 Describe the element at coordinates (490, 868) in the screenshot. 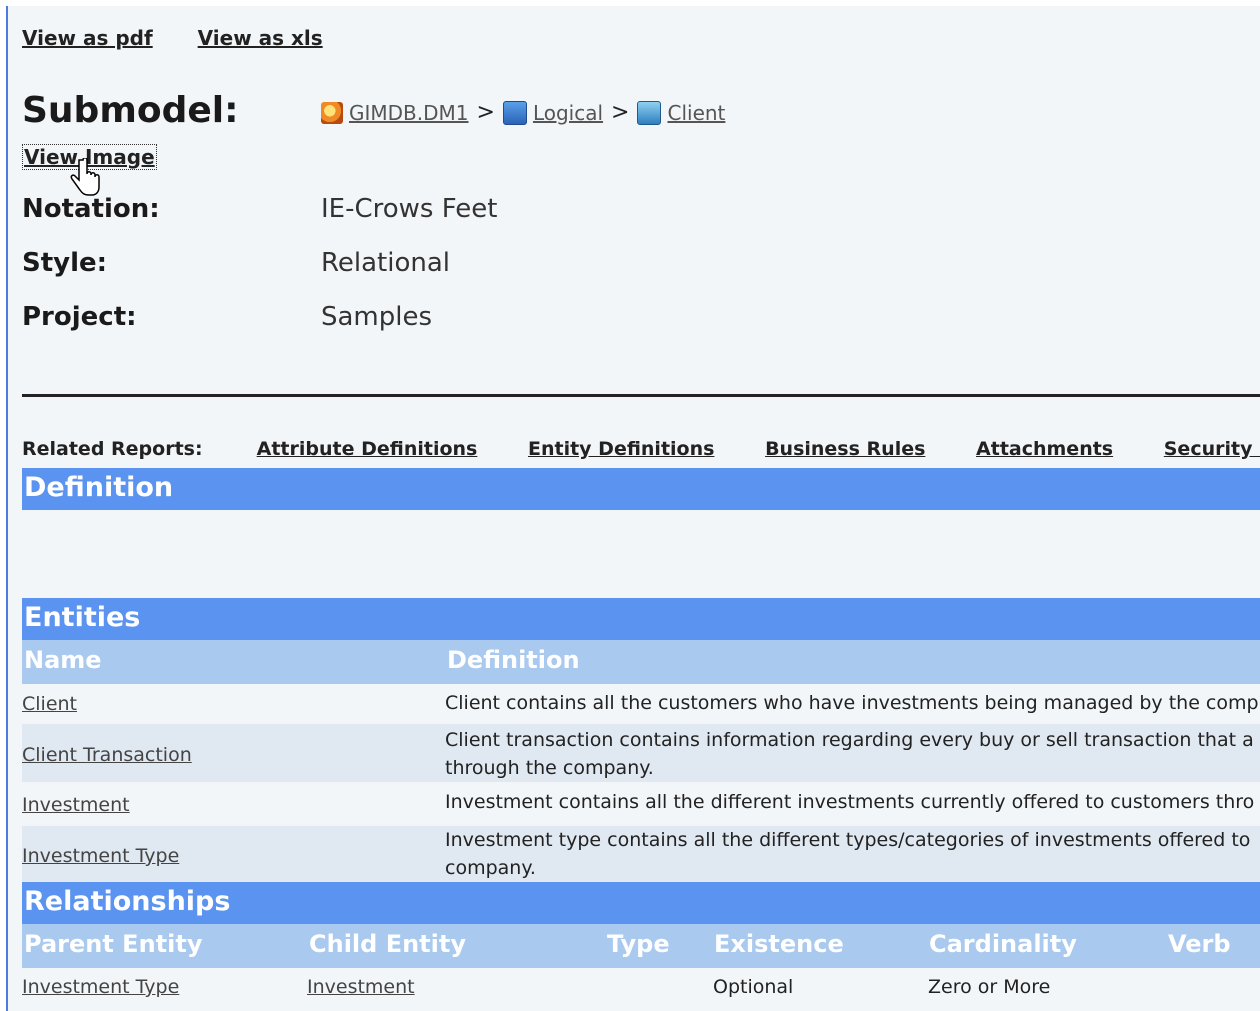

I see `entity-definition-line: company.` at that location.